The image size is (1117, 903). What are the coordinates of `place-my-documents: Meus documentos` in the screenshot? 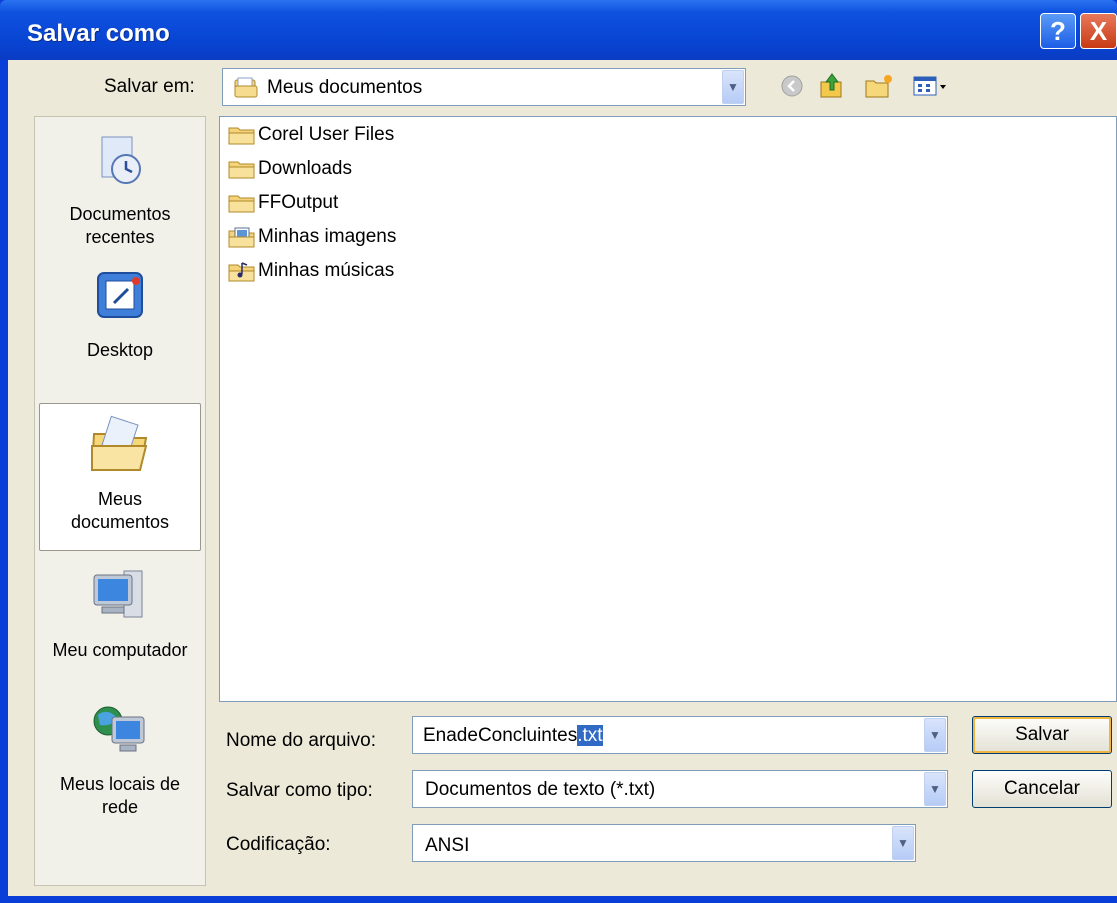 It's located at (120, 477).